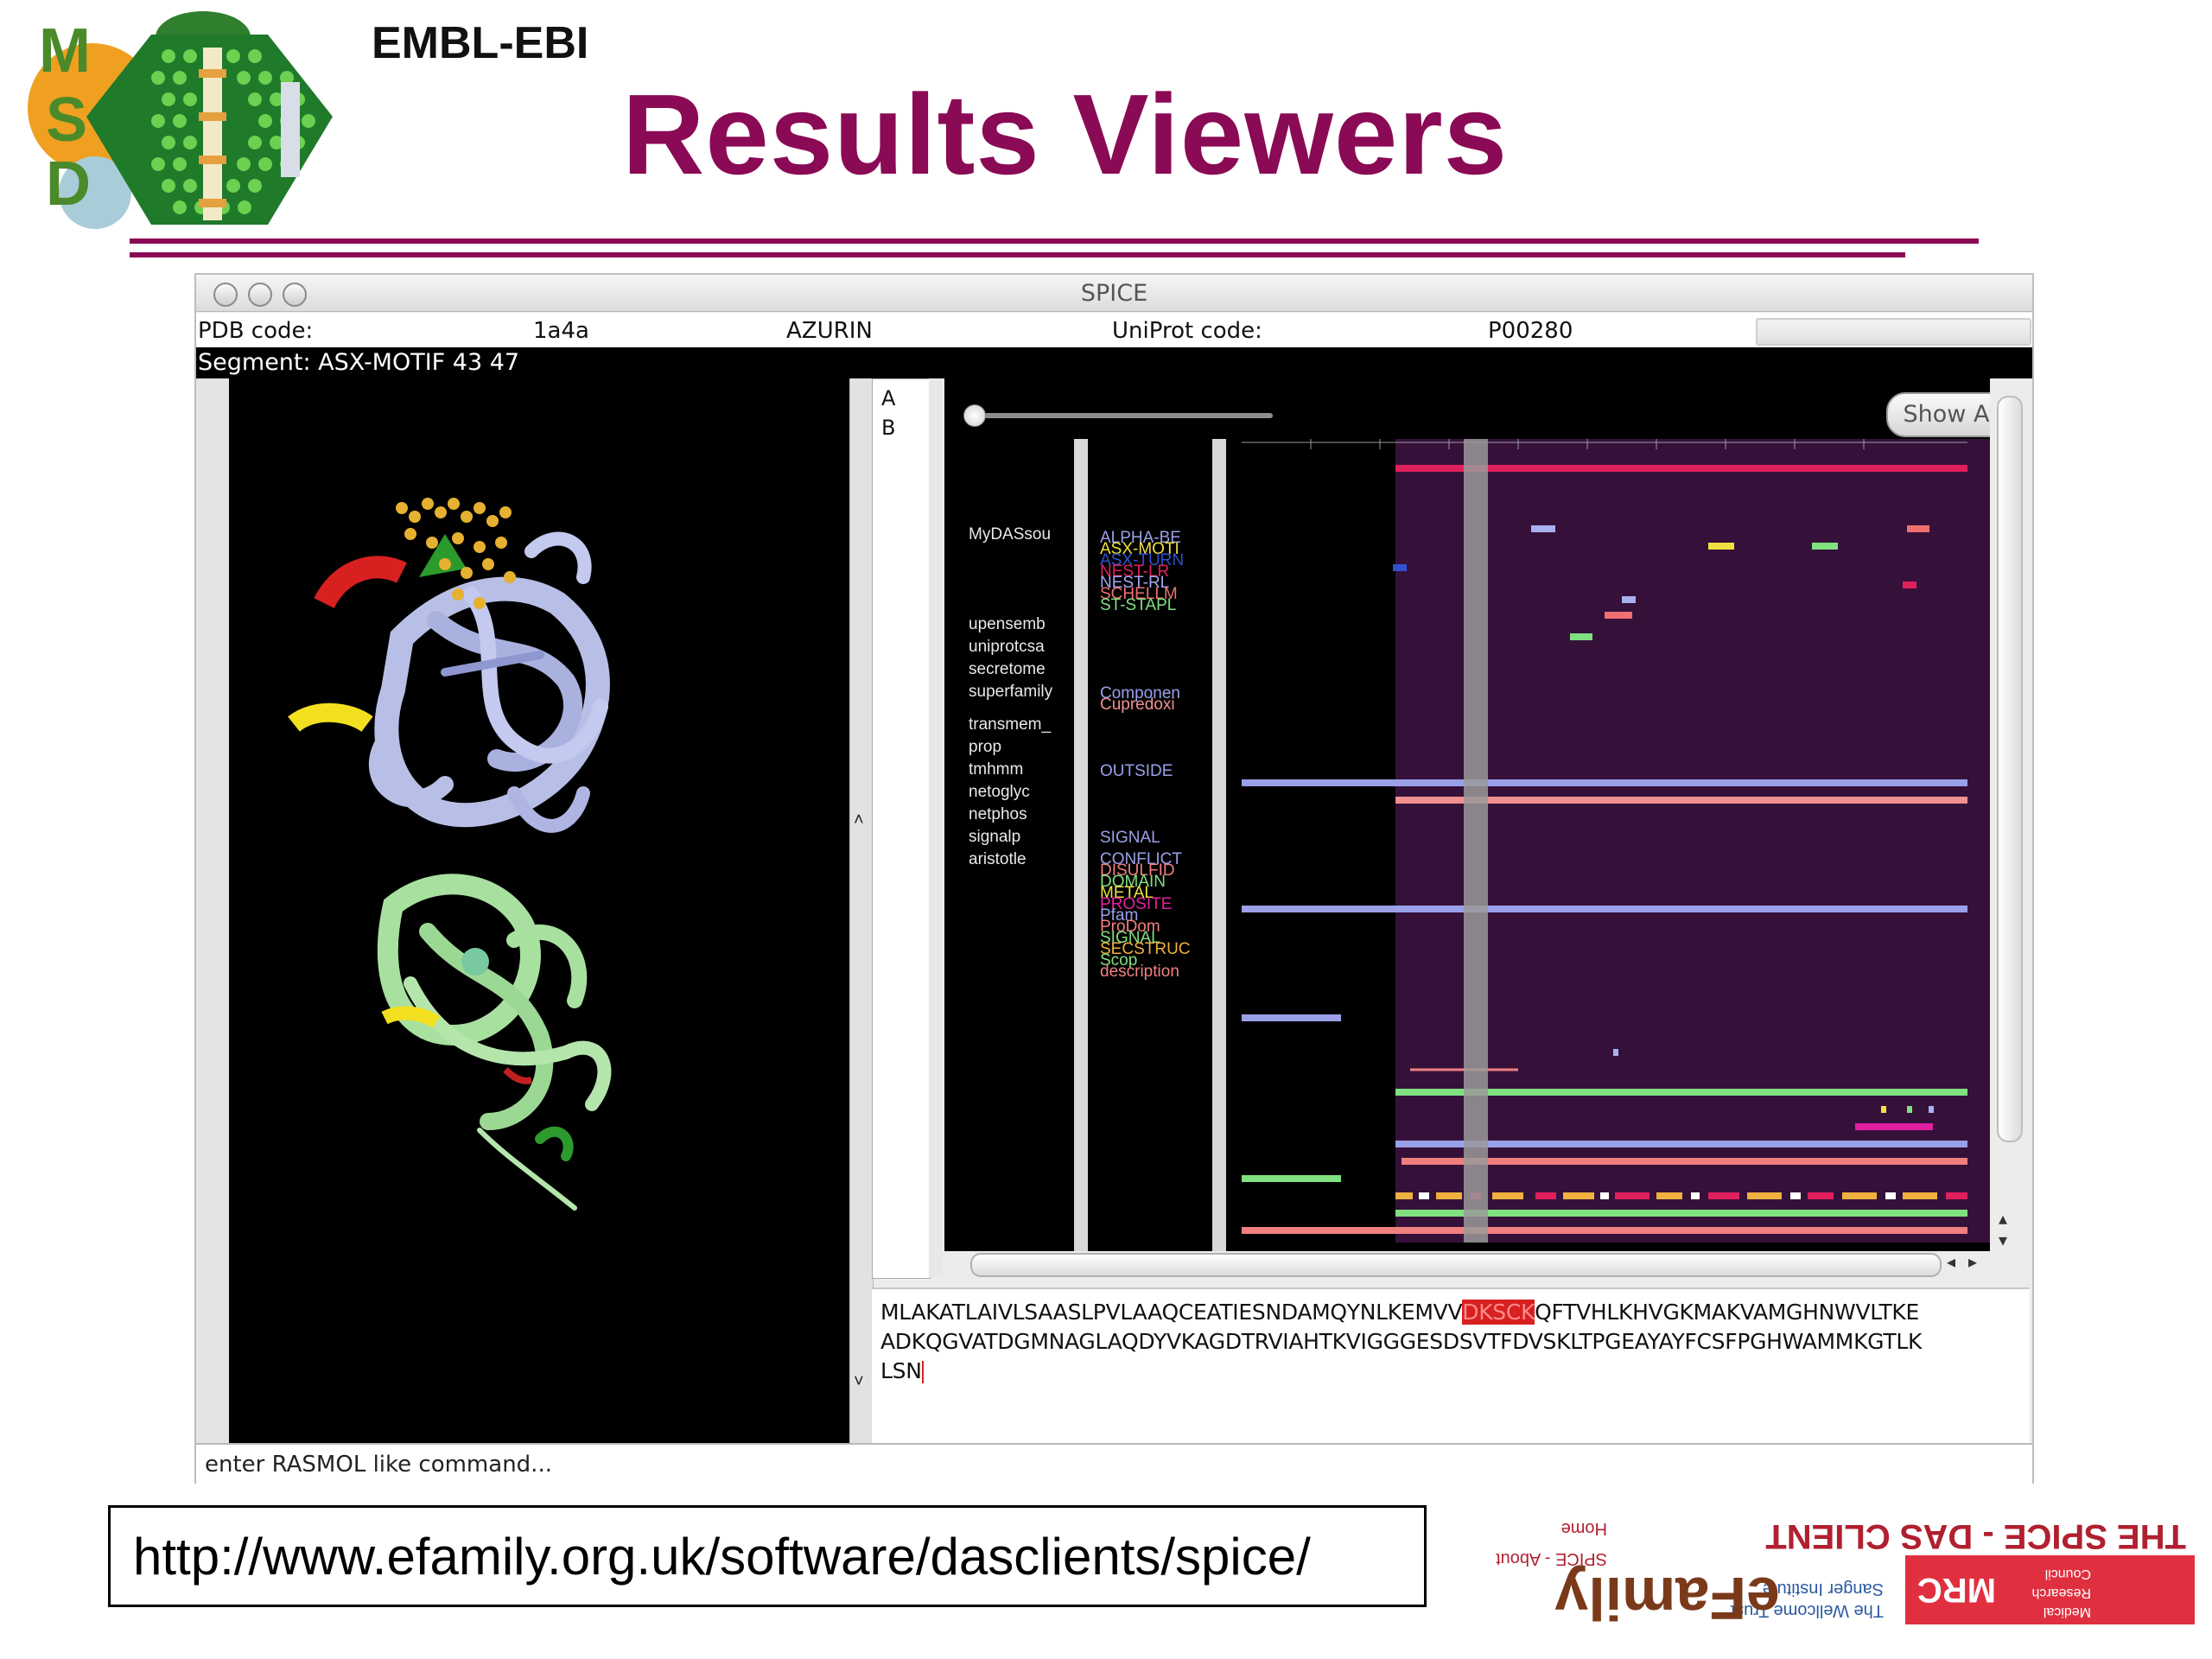  I want to click on feature-horizontal-scrollbar: ◂ ▸, so click(1467, 1264).